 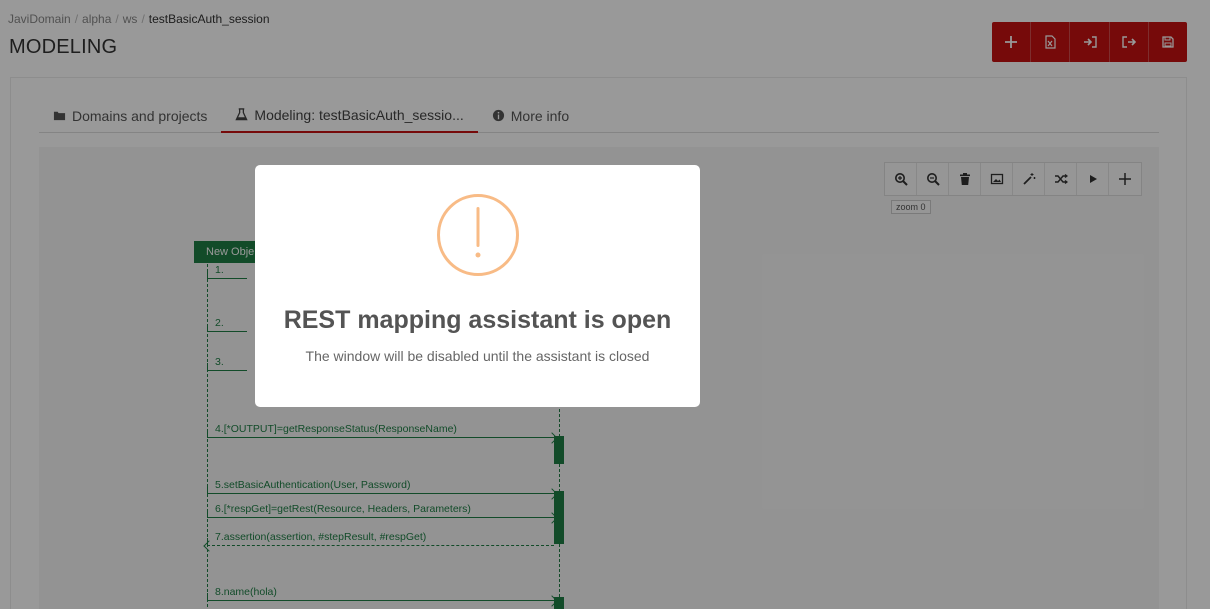 What do you see at coordinates (477, 320) in the screenshot?
I see `dialog-title: REST mapping assistant is open` at bounding box center [477, 320].